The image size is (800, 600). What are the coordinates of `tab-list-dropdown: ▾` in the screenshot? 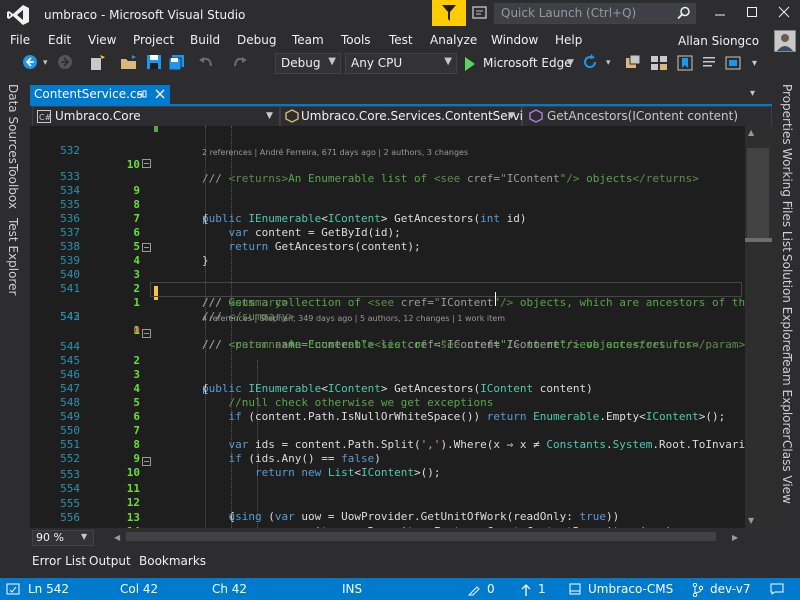 It's located at (752, 93).